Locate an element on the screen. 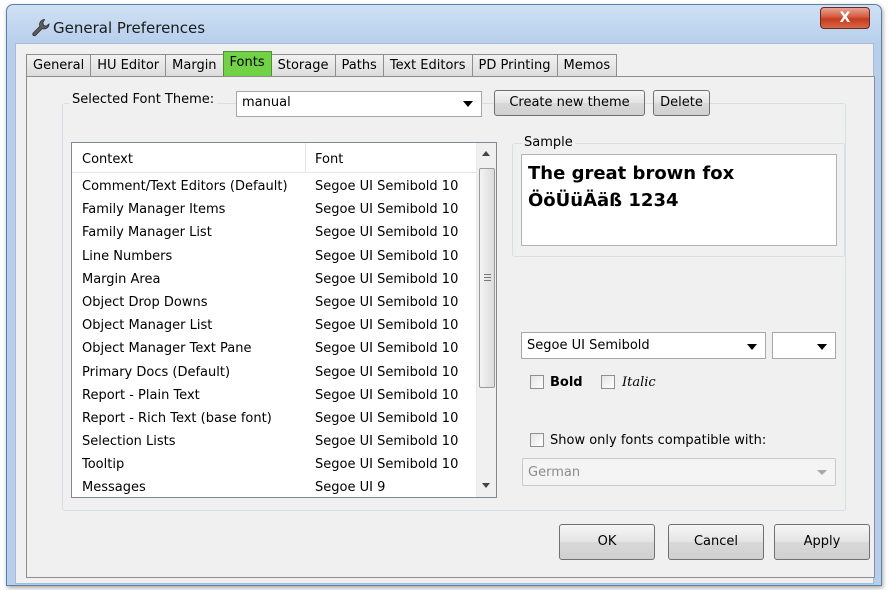  list-item: Margin Area Segoe UI Semibold 10 is located at coordinates (274, 281).